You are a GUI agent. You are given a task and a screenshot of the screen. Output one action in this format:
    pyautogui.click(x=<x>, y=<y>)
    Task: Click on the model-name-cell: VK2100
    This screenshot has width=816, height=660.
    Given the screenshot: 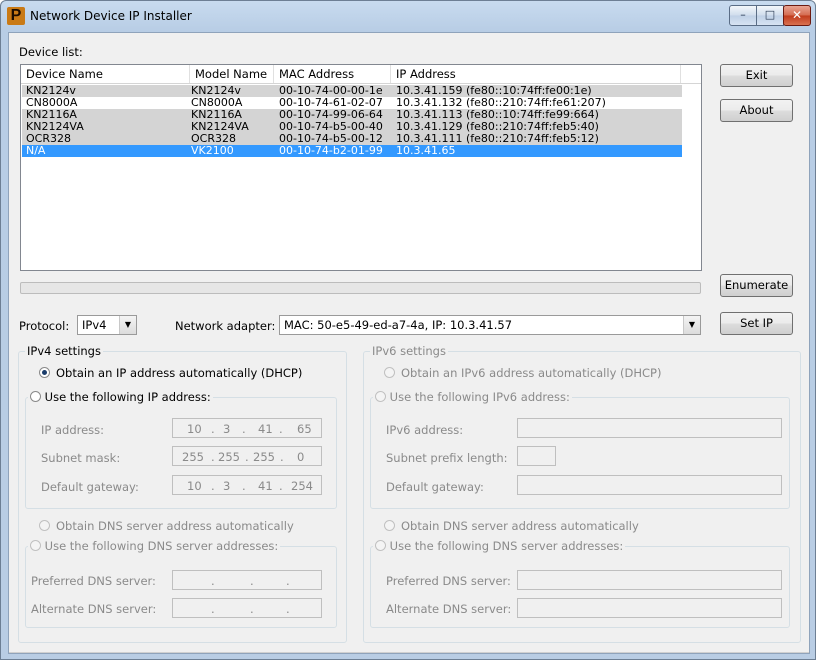 What is the action you would take?
    pyautogui.click(x=212, y=150)
    